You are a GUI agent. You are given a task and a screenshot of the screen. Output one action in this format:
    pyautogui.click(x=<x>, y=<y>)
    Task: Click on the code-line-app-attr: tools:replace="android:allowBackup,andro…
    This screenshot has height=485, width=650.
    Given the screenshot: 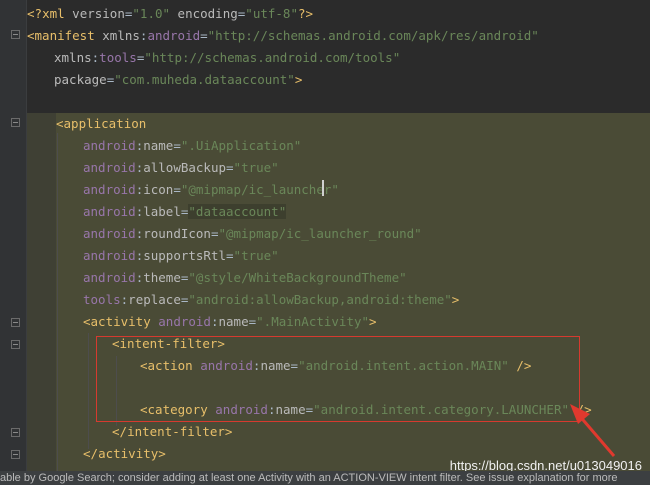 What is the action you would take?
    pyautogui.click(x=243, y=300)
    